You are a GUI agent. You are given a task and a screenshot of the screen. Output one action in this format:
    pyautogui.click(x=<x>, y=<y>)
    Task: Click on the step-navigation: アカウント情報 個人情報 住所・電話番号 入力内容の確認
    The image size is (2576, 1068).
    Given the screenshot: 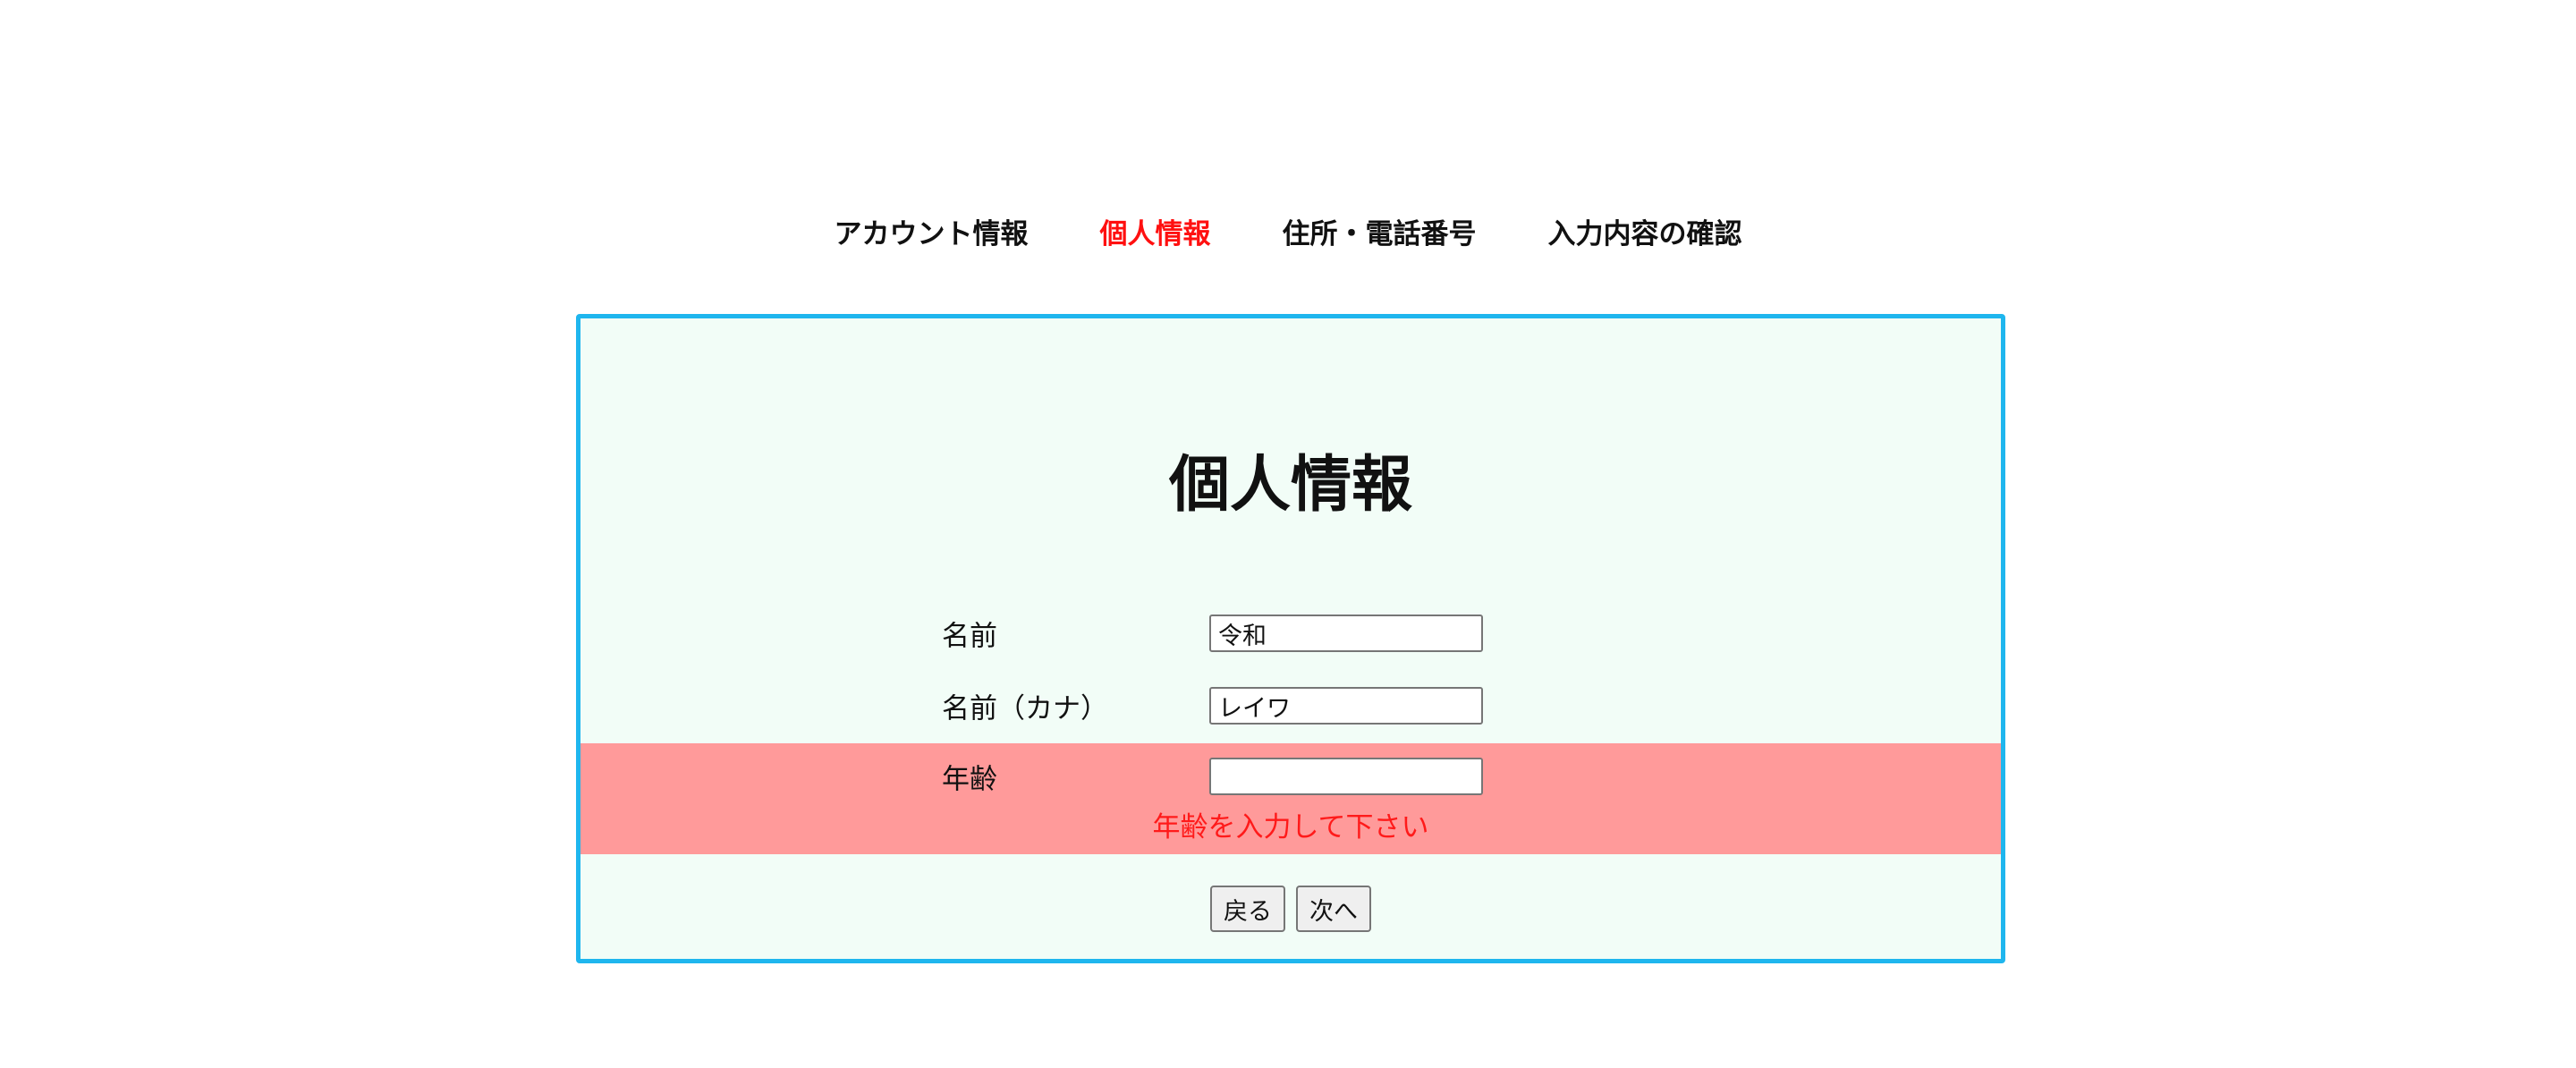 What is the action you would take?
    pyautogui.click(x=1288, y=234)
    